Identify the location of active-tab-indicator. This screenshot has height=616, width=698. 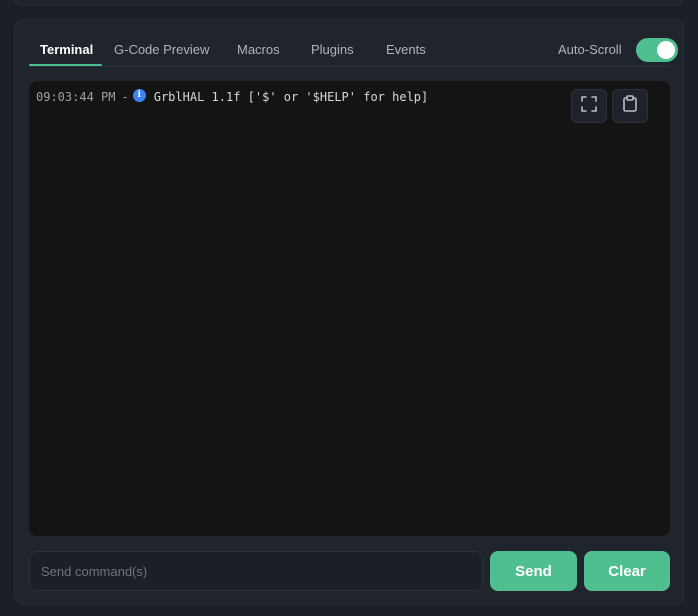
(65, 65).